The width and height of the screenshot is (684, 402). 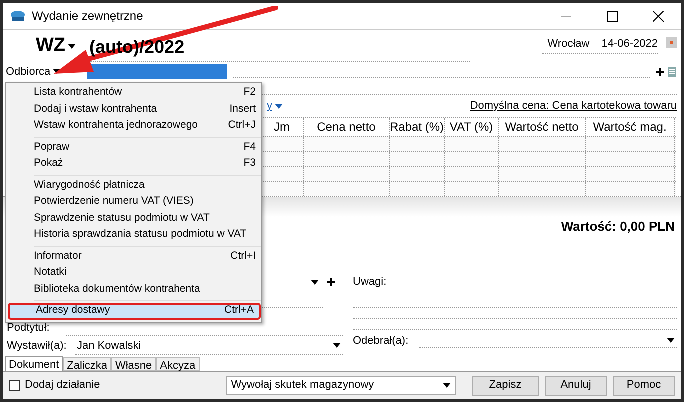 What do you see at coordinates (134, 235) in the screenshot?
I see `menu-item: Historia sprawdzania statusu podmiotu w VAT` at bounding box center [134, 235].